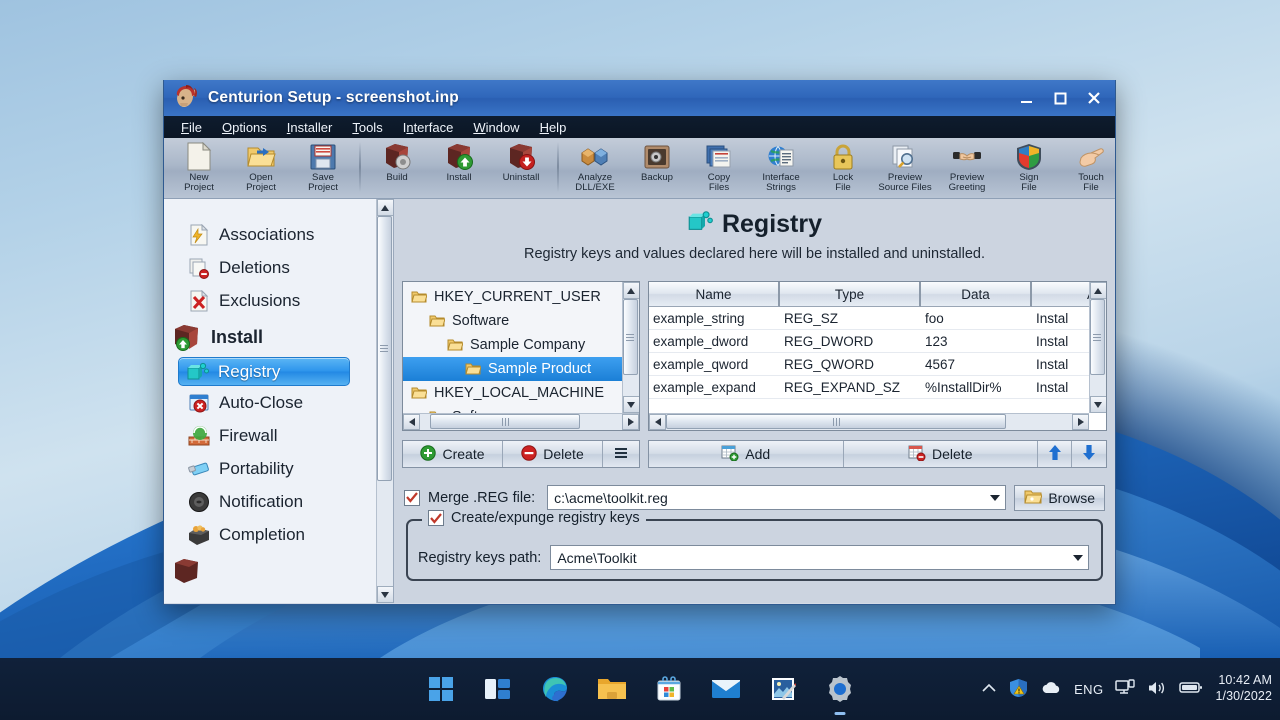 The image size is (1280, 720). Describe the element at coordinates (459, 167) in the screenshot. I see `toolbar-install: Install` at that location.